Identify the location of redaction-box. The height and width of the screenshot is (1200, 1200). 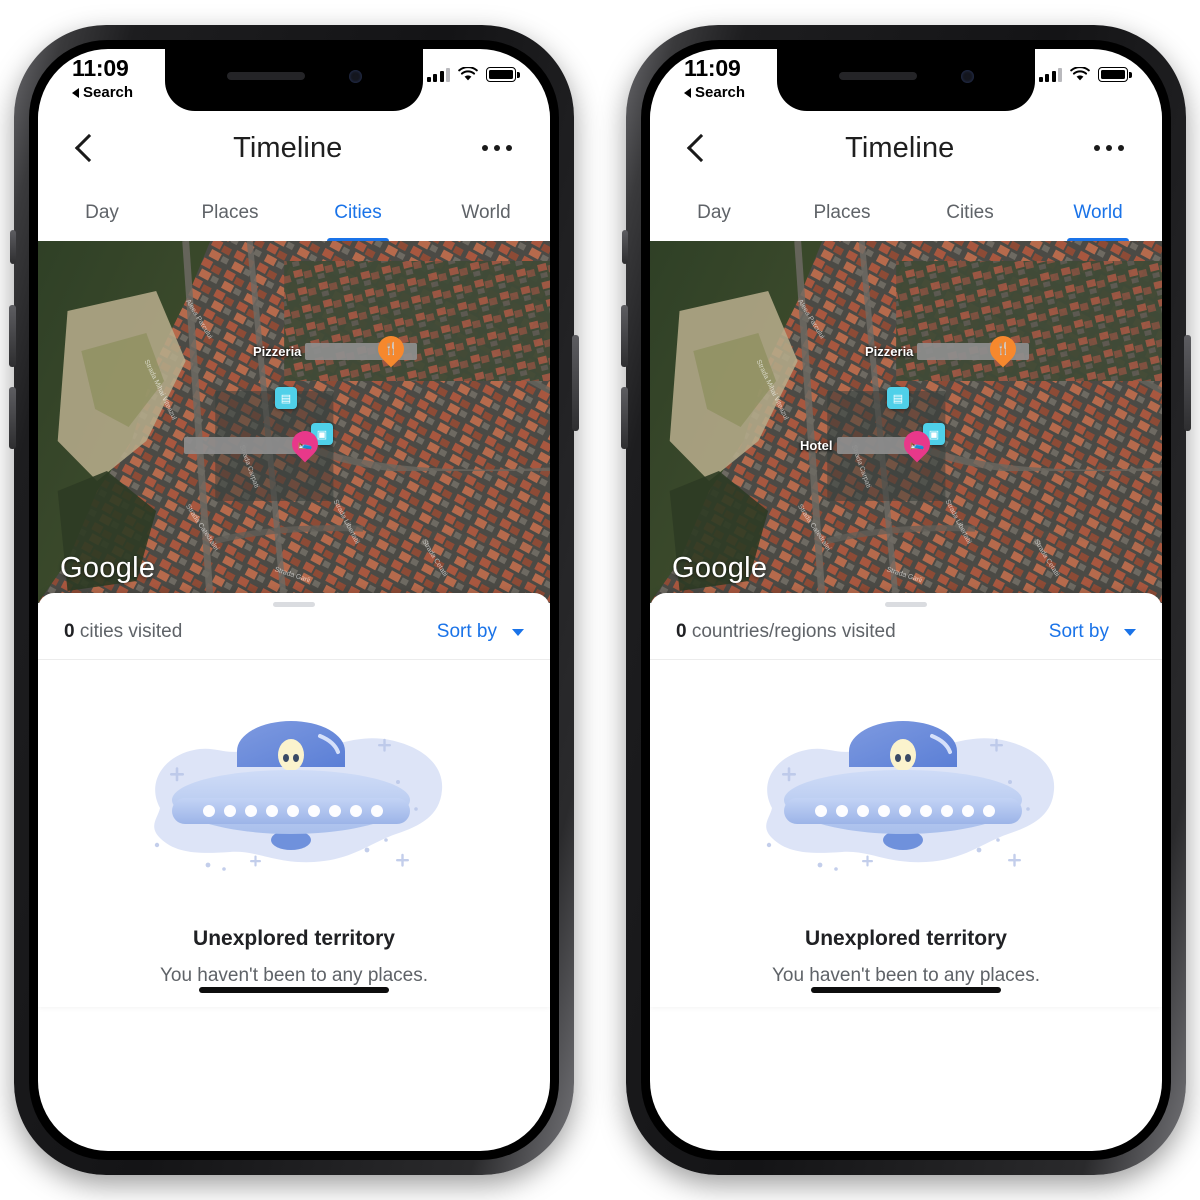
(242, 445).